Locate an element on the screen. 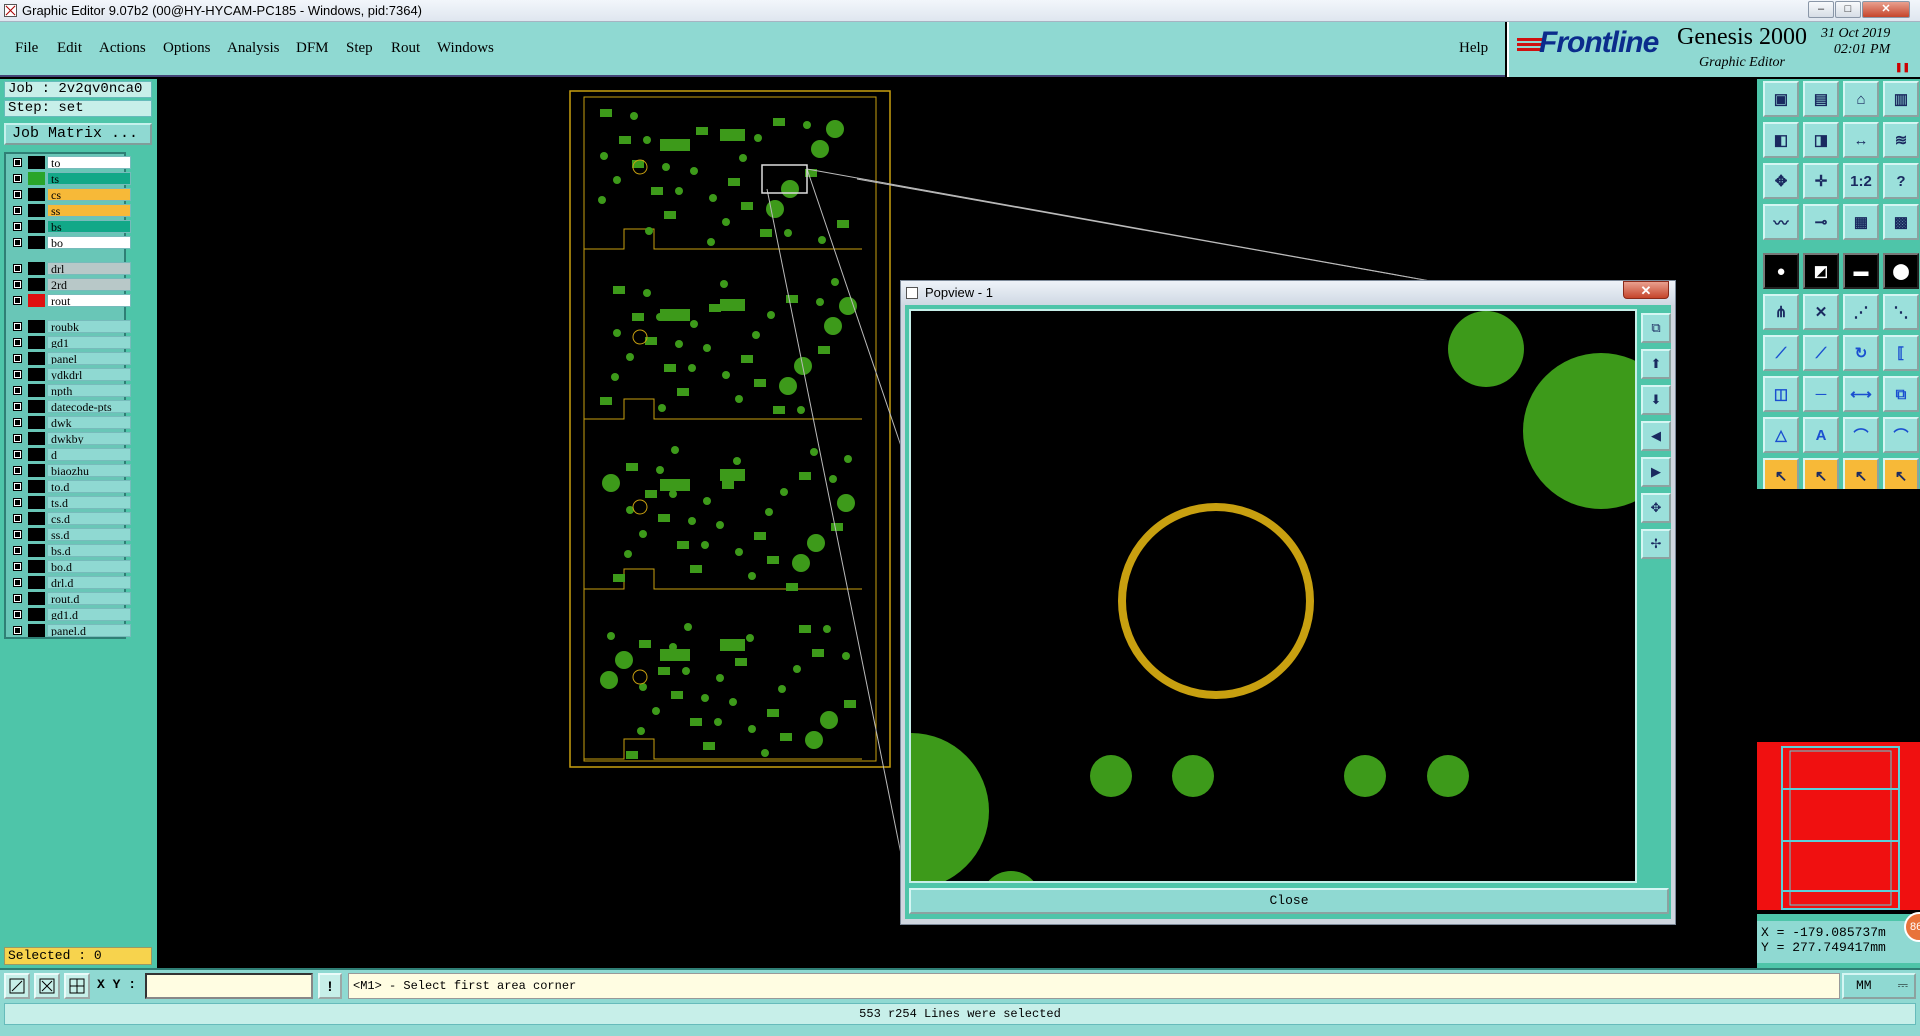  grid-icon is located at coordinates (77, 986).